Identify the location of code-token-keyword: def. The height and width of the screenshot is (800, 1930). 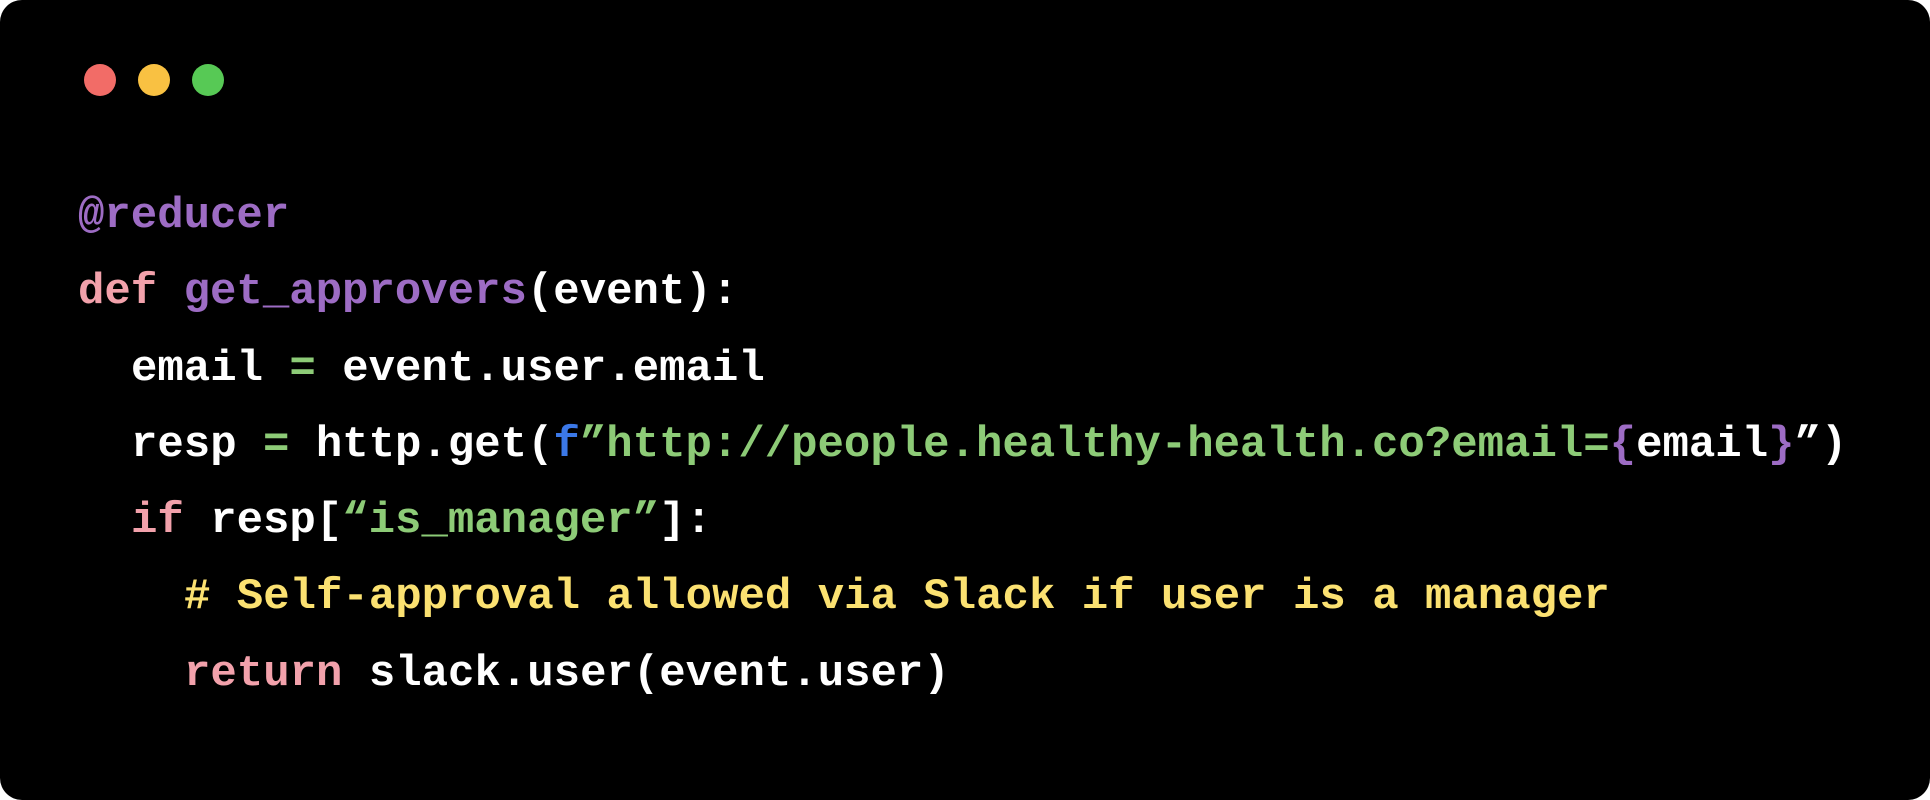
(118, 292).